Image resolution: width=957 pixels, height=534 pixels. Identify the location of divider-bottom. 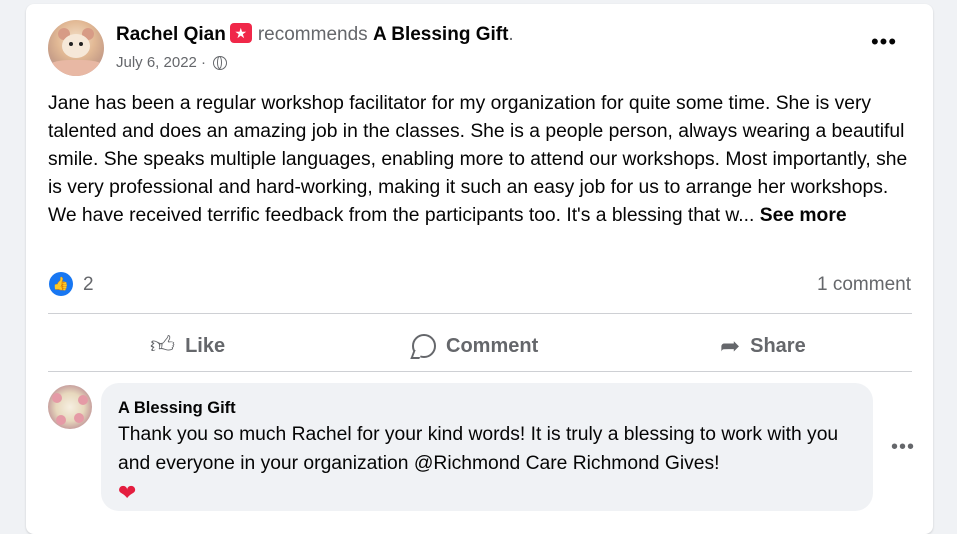
(480, 371).